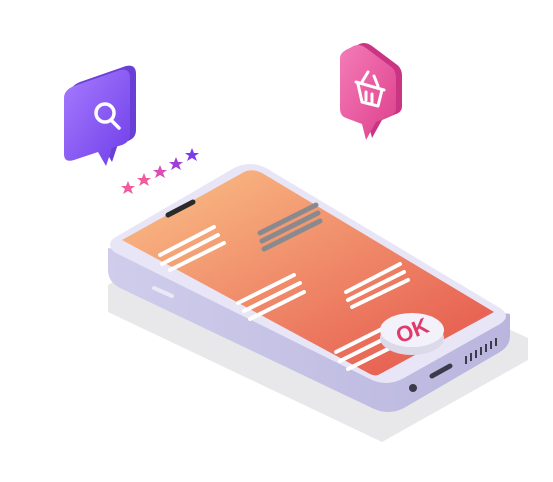 The height and width of the screenshot is (482, 553). Describe the element at coordinates (100, 115) in the screenshot. I see `search-bubble` at that location.